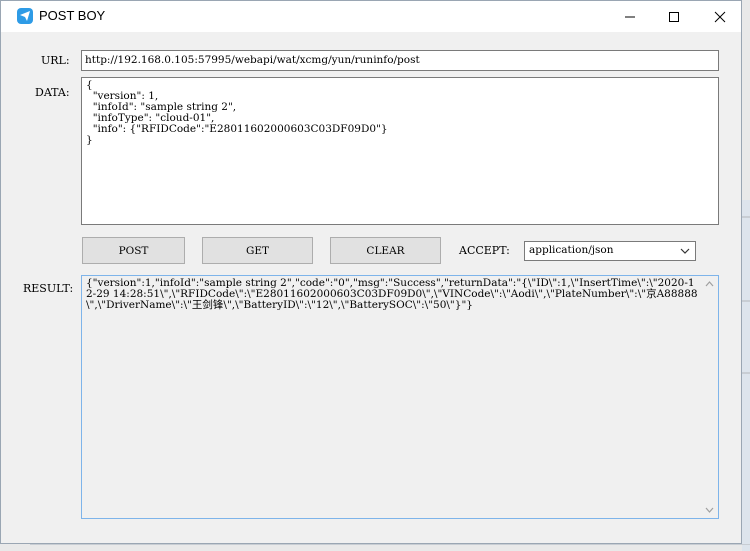 This screenshot has height=551, width=750. What do you see at coordinates (709, 510) in the screenshot?
I see `scroll-down-icon` at bounding box center [709, 510].